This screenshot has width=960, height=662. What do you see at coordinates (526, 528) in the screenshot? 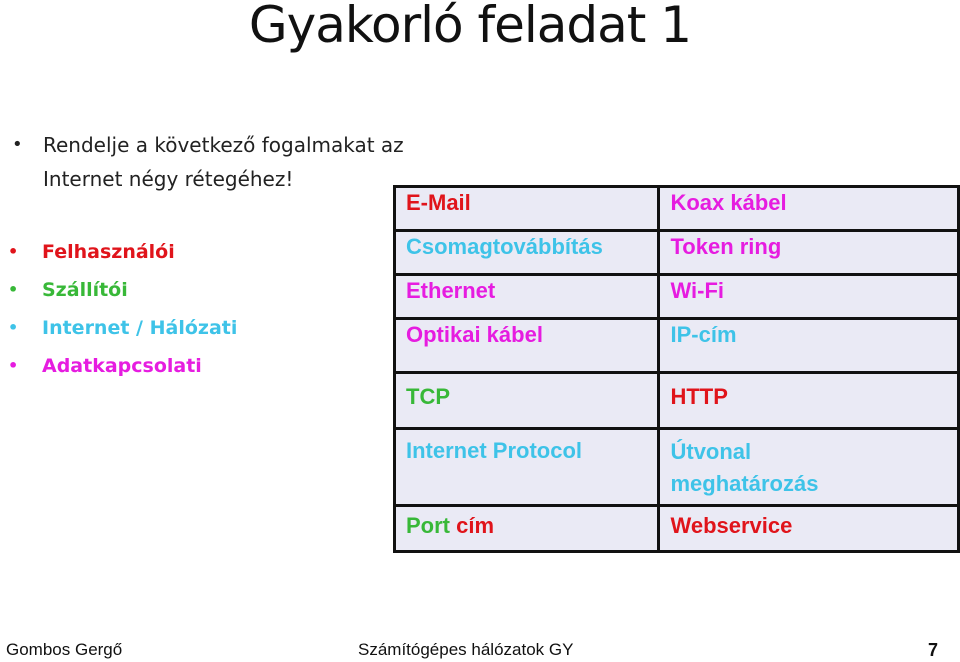
I see `table-cell: Port cím` at bounding box center [526, 528].